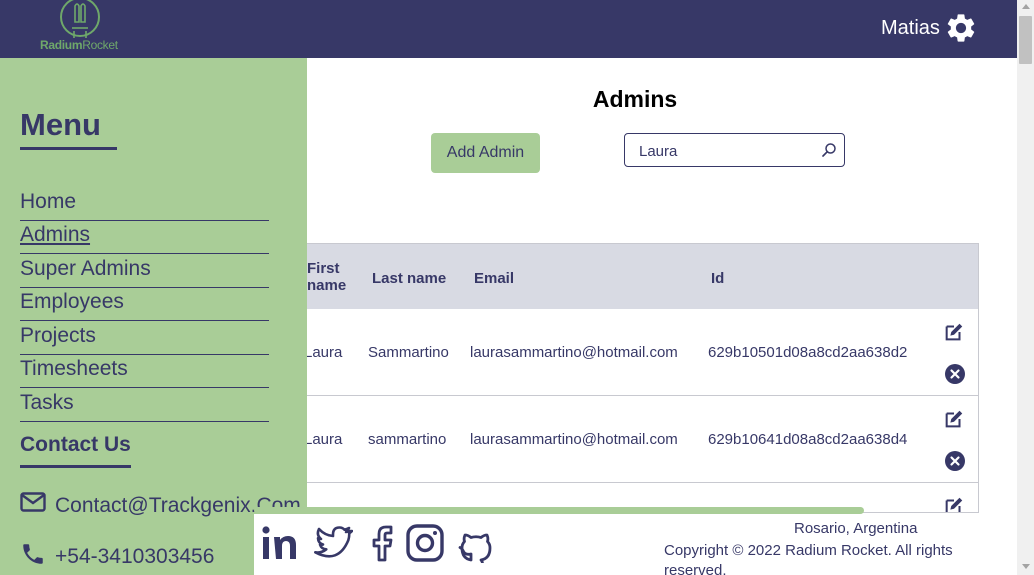 The image size is (1034, 575). I want to click on page-title: Admins, so click(635, 99).